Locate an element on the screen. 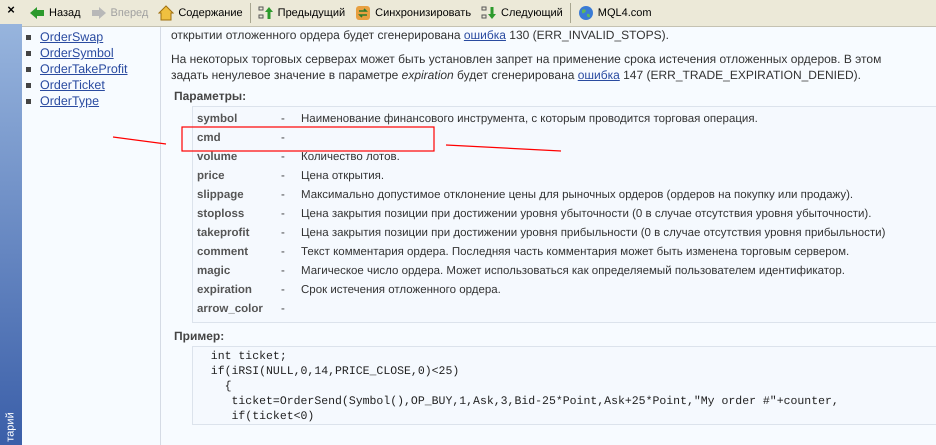  code-line: { is located at coordinates (228, 386).